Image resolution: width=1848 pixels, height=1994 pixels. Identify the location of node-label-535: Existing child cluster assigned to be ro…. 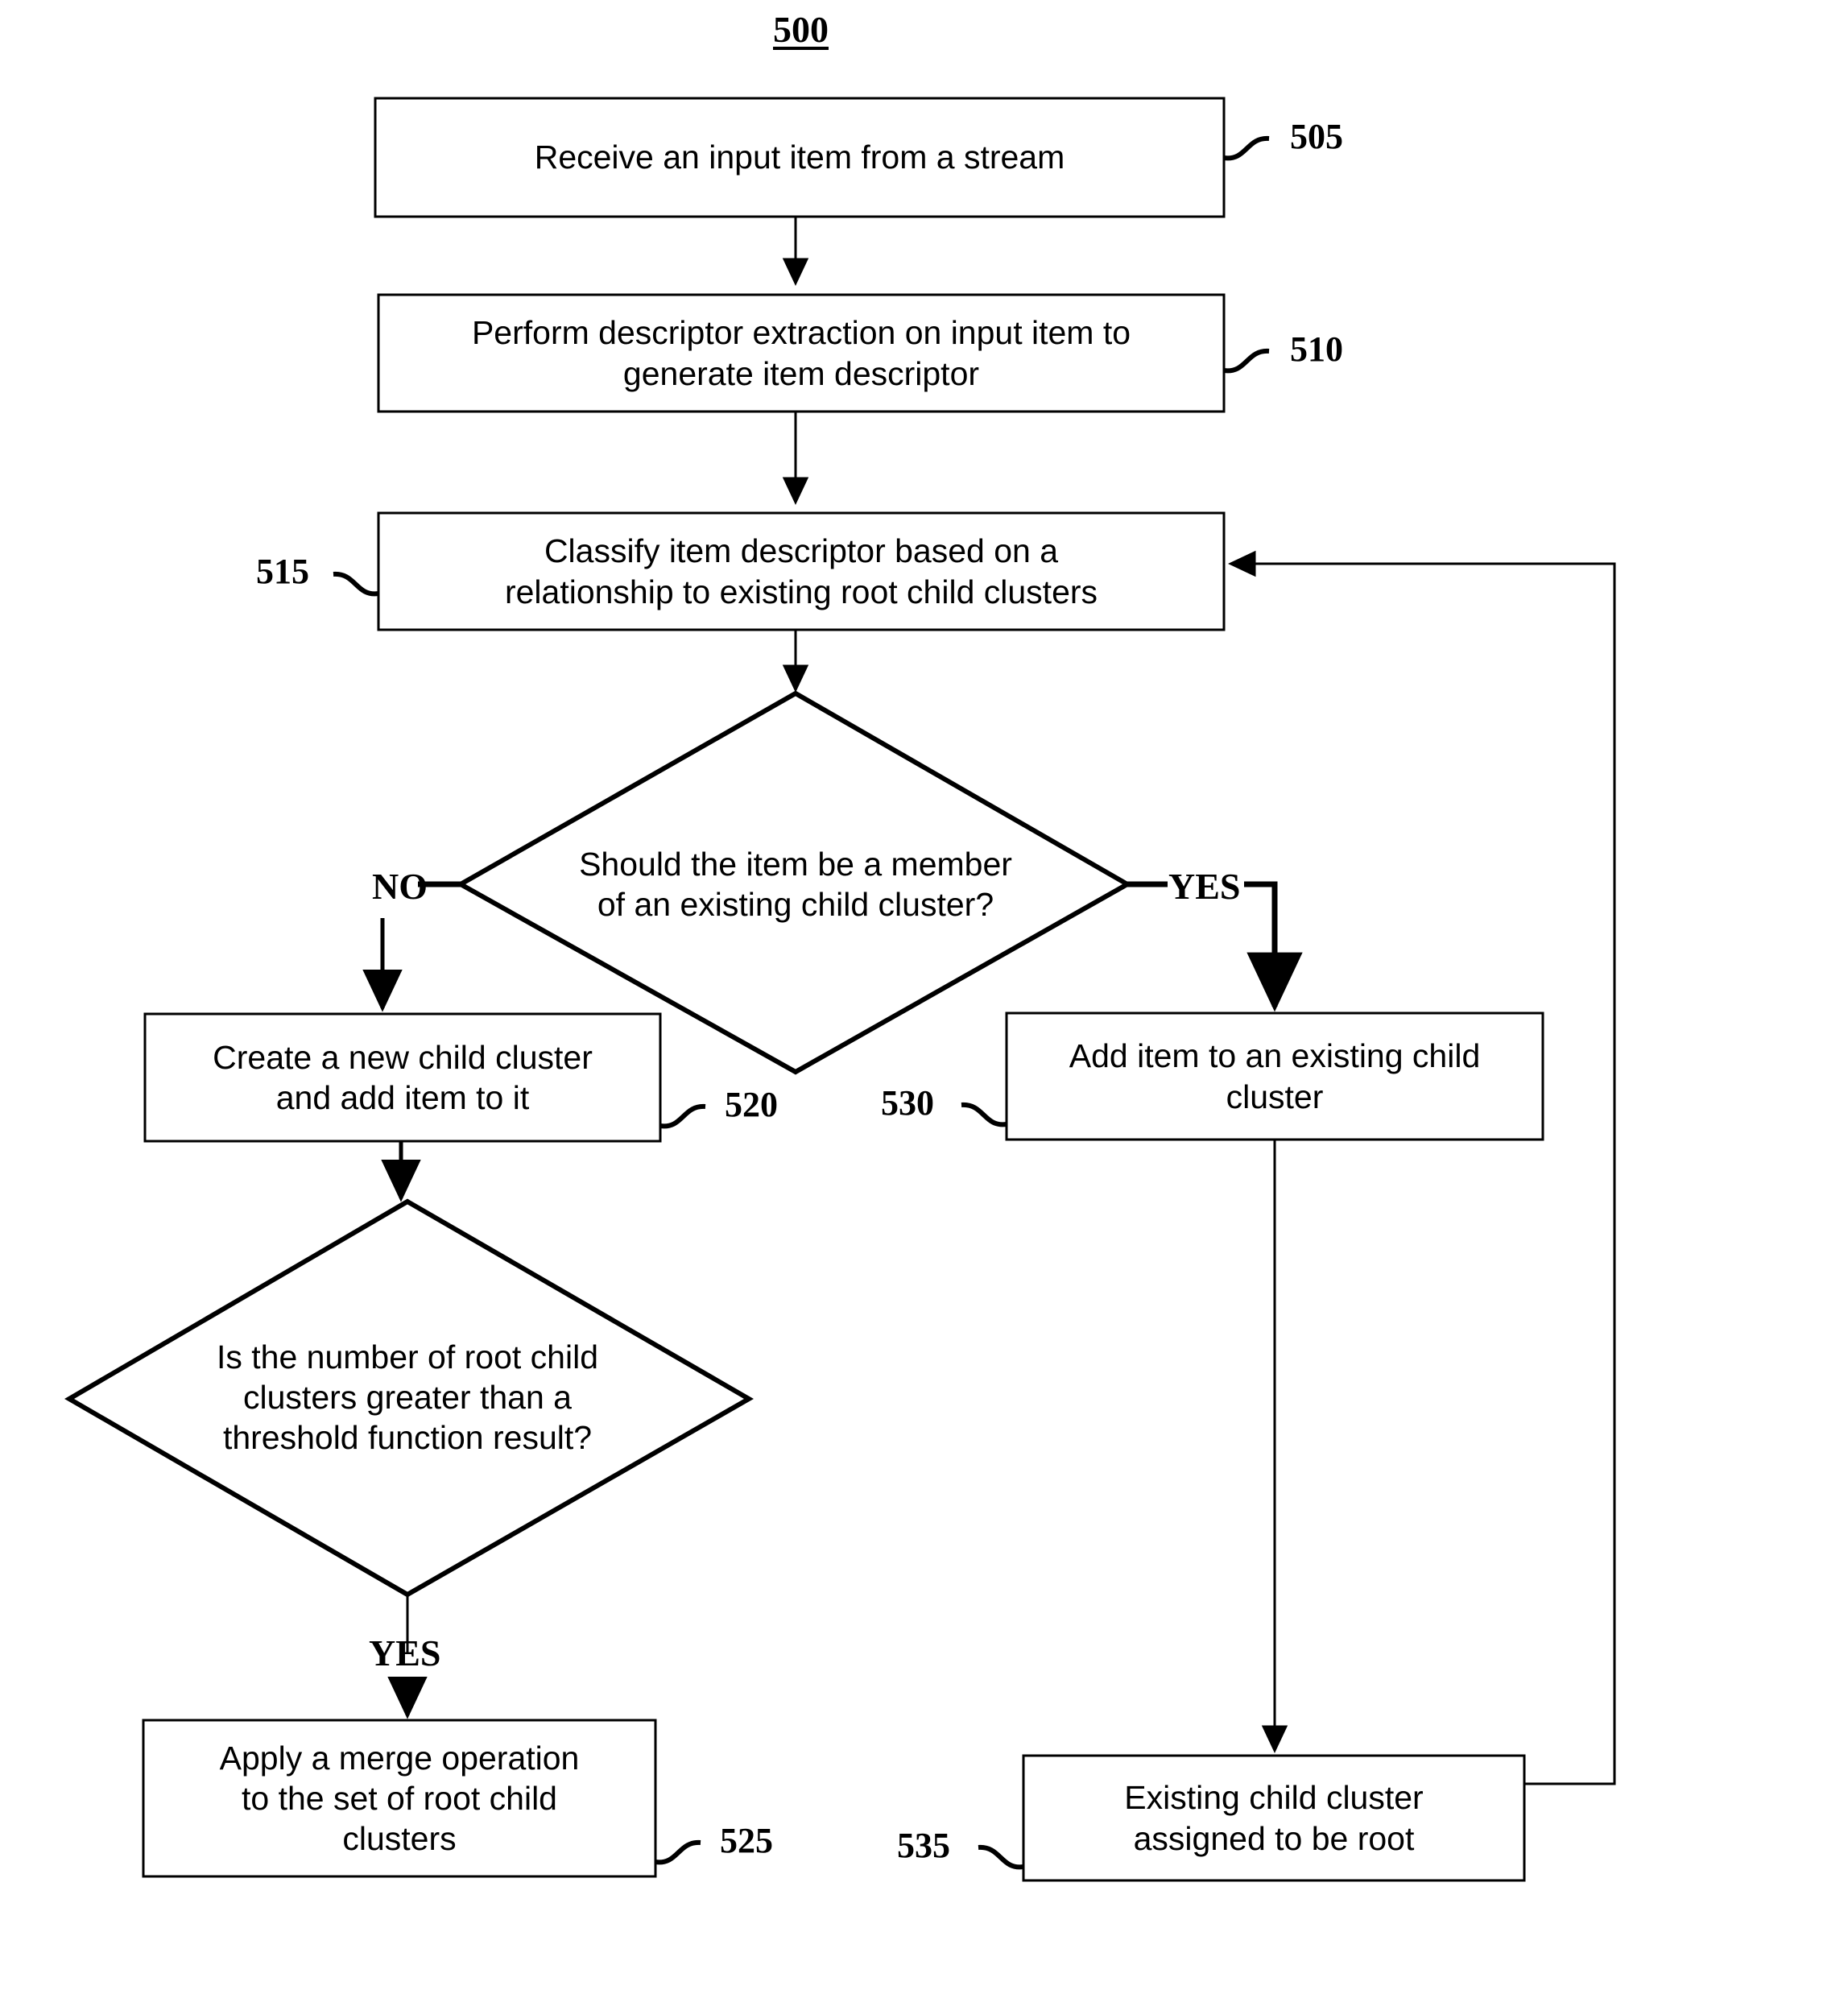
(1274, 1818).